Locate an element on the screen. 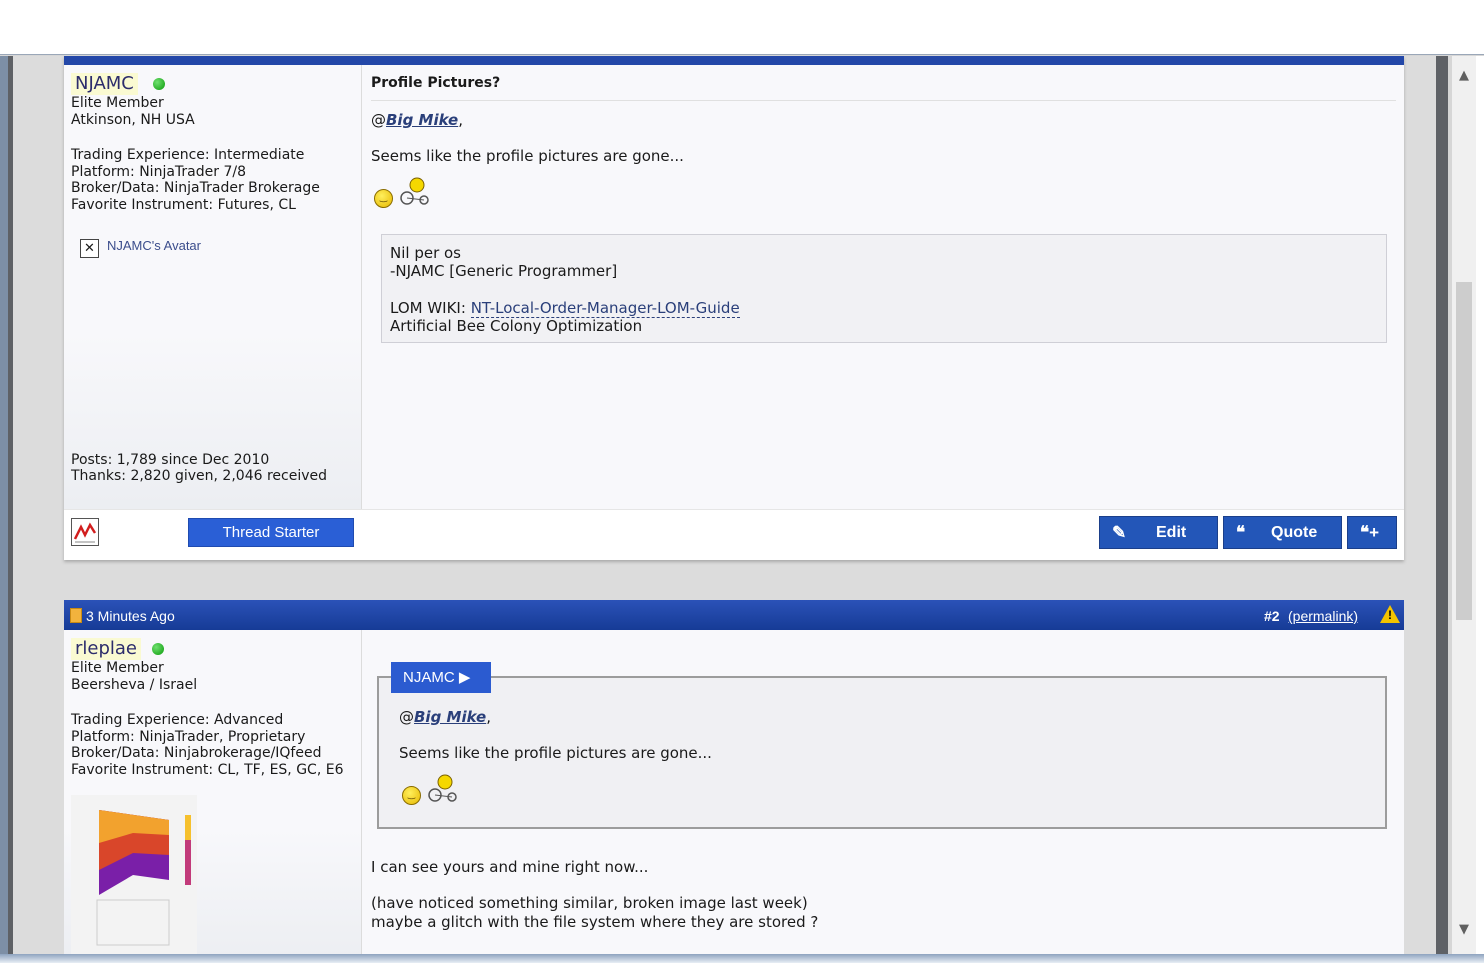 The height and width of the screenshot is (963, 1484). warning-mark: ! is located at coordinates (1390, 615).